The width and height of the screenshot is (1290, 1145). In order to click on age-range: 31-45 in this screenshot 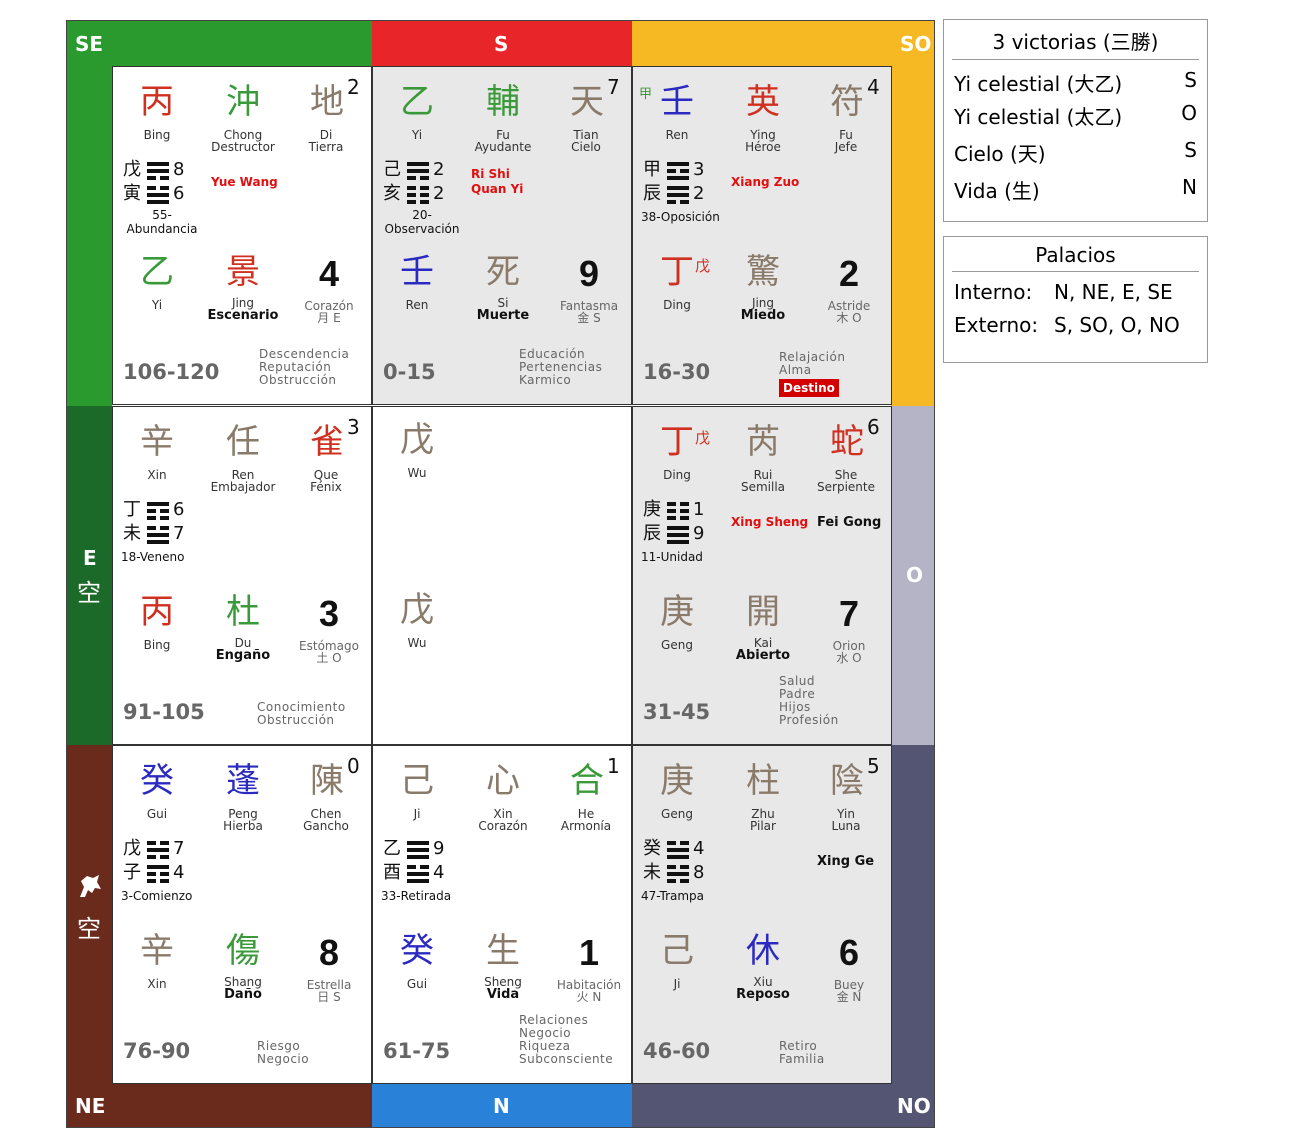, I will do `click(677, 712)`.